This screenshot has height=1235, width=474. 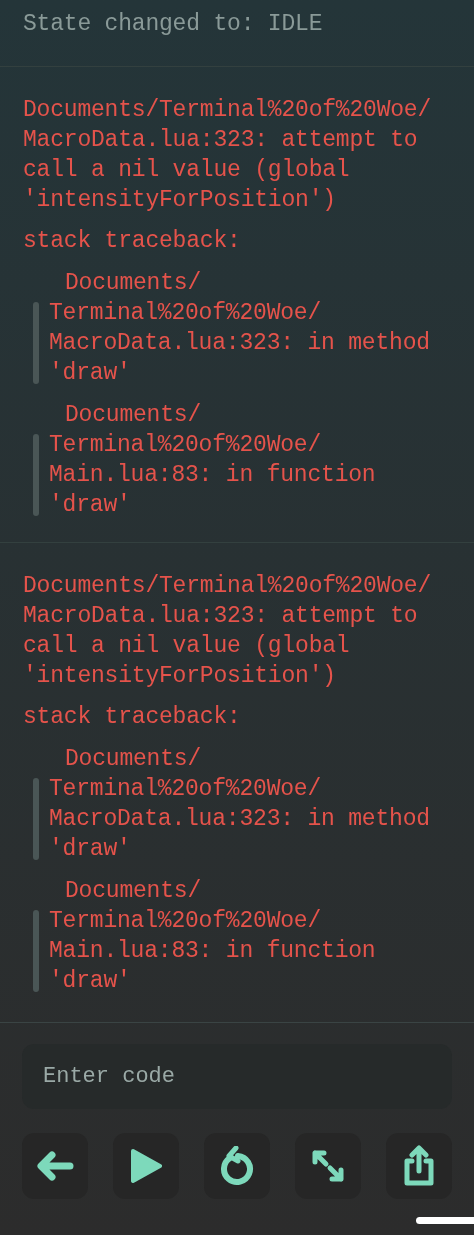 What do you see at coordinates (237, 1076) in the screenshot?
I see `code-input: Enter code` at bounding box center [237, 1076].